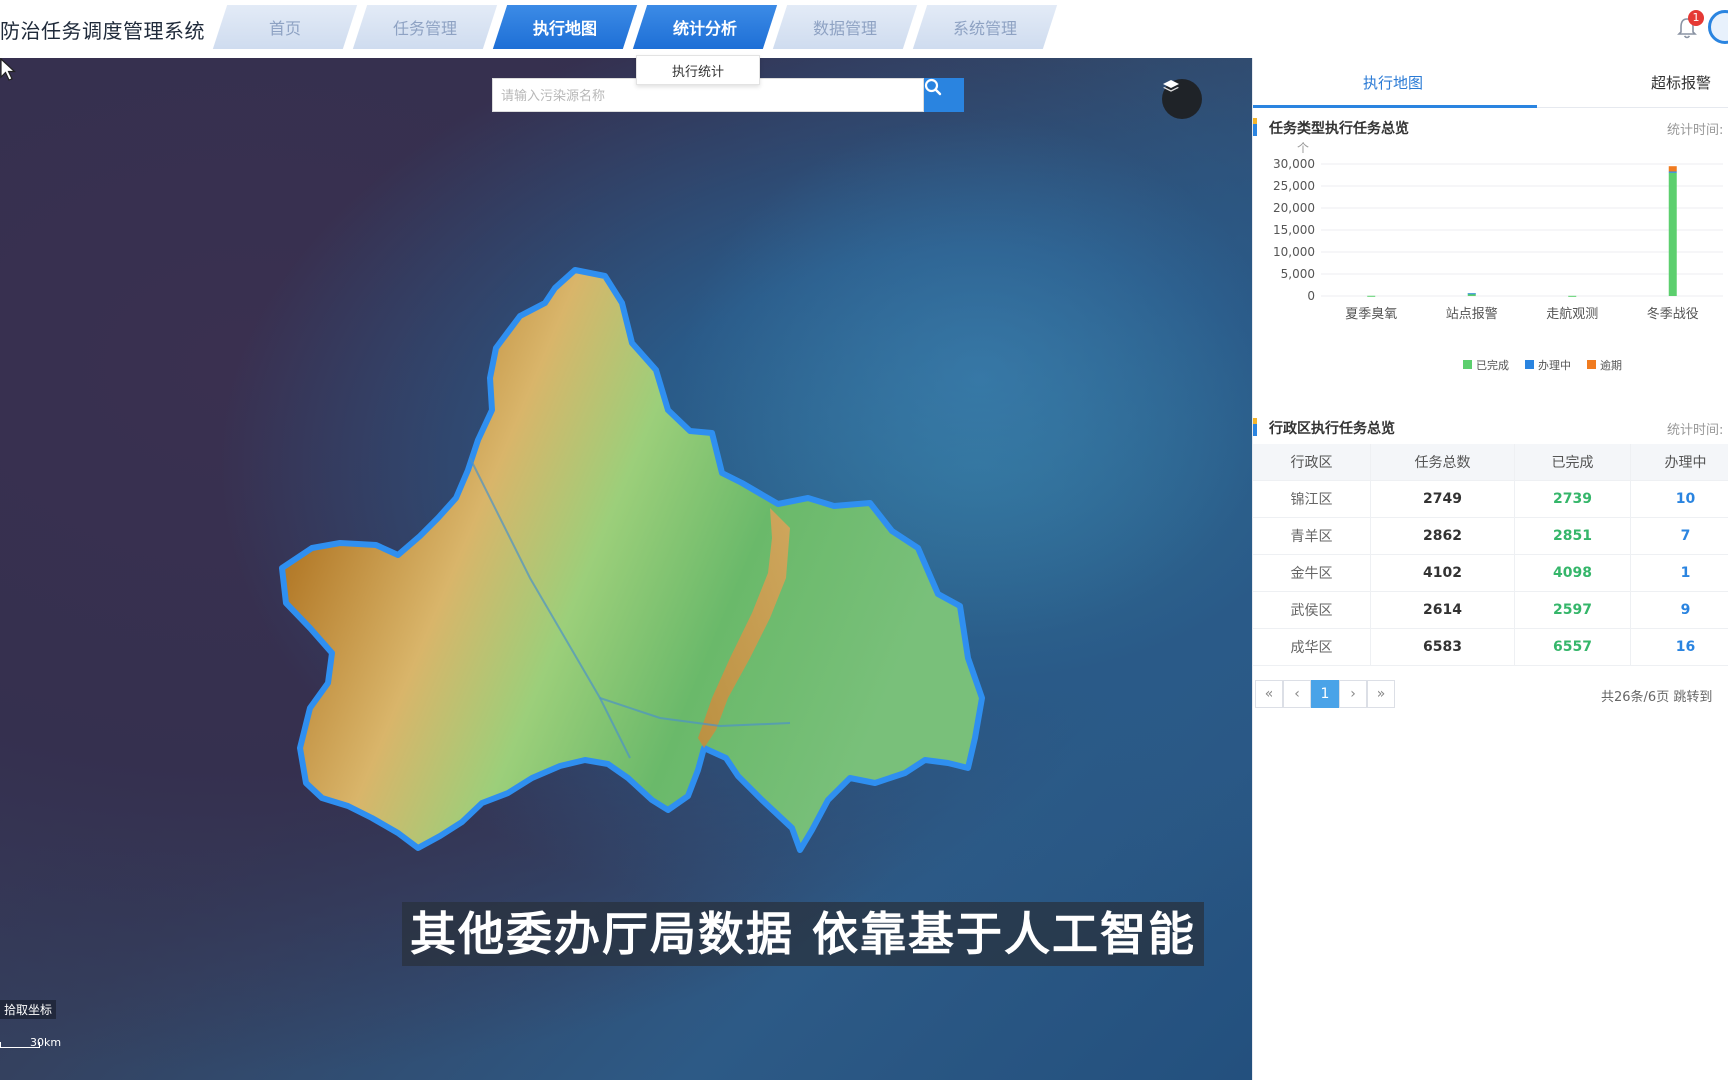 The image size is (1728, 1080). I want to click on legend-label: 已完成, so click(1492, 365).